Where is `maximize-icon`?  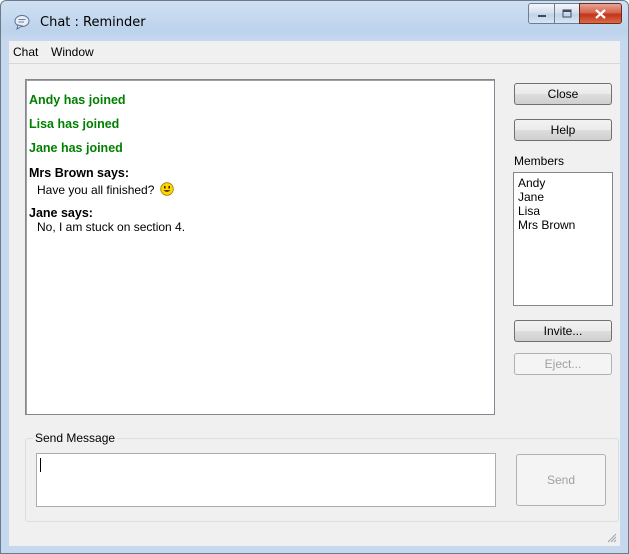
maximize-icon is located at coordinates (567, 13).